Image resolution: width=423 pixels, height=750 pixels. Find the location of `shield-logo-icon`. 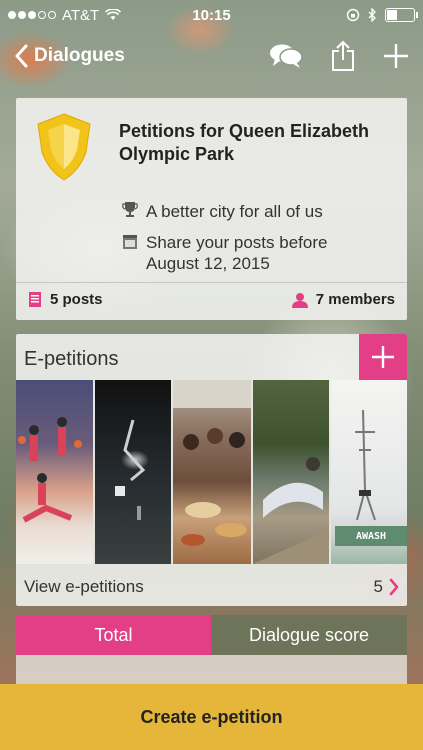

shield-logo-icon is located at coordinates (64, 149).